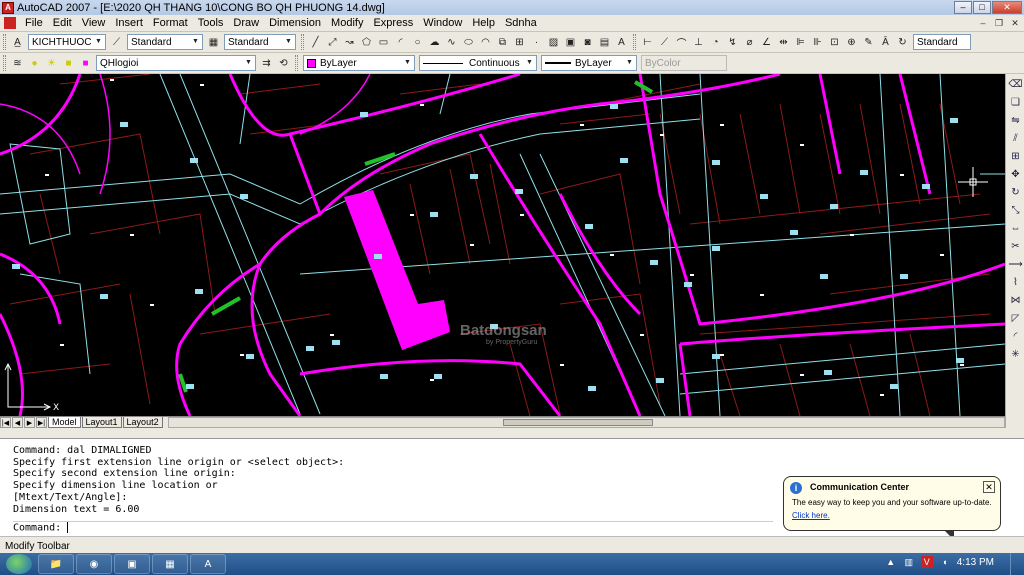 Image resolution: width=1024 pixels, height=575 pixels. Describe the element at coordinates (129, 23) in the screenshot. I see `menu-insert: Insert` at that location.